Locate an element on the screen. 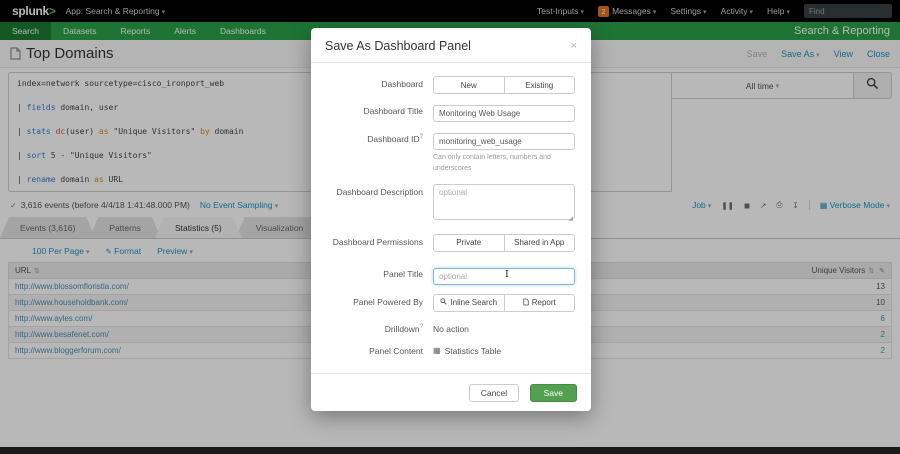 The height and width of the screenshot is (454, 900). dashboard-title-row: Dashboard Title is located at coordinates (451, 112).